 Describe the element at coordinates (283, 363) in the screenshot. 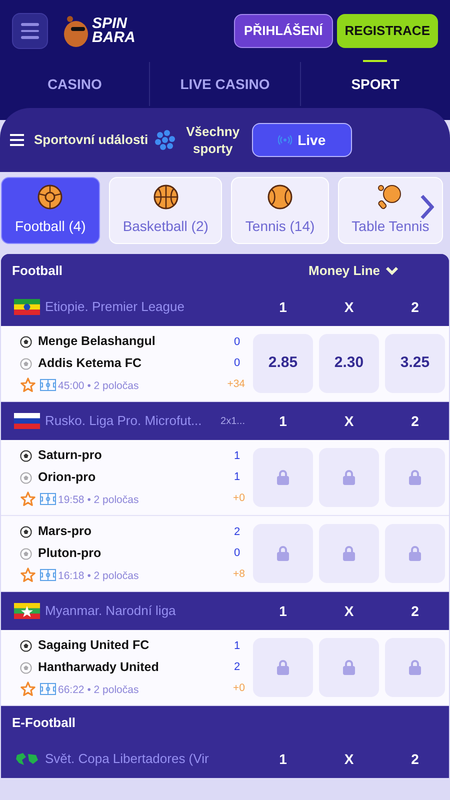

I see `odds-button: 2.85` at that location.